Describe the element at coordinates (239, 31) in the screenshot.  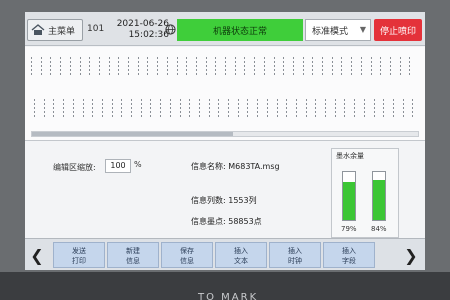
I see `machine-status-text: 机器状态正常` at that location.